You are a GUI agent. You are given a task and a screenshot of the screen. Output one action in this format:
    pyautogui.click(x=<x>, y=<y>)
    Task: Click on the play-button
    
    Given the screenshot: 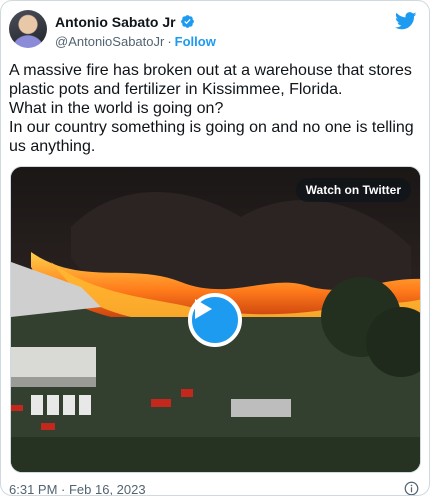 What is the action you would take?
    pyautogui.click(x=215, y=320)
    